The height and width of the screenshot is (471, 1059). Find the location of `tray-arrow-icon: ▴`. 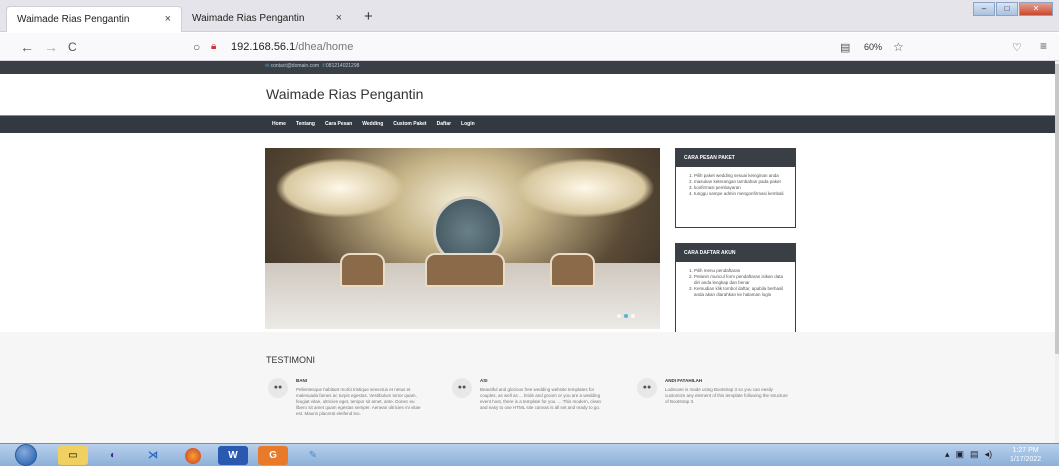

tray-arrow-icon: ▴ is located at coordinates (947, 454).